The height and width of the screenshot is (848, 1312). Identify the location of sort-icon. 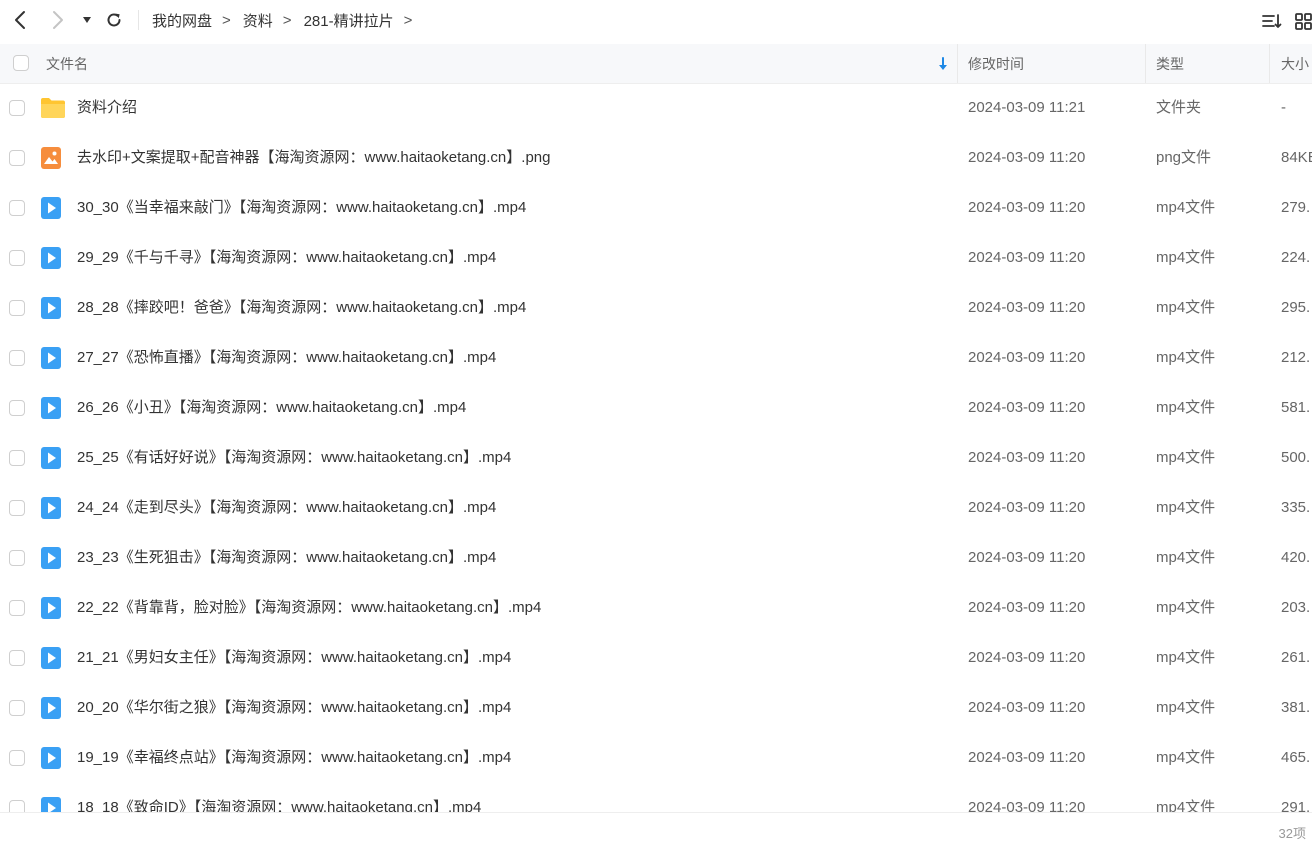
(1272, 21).